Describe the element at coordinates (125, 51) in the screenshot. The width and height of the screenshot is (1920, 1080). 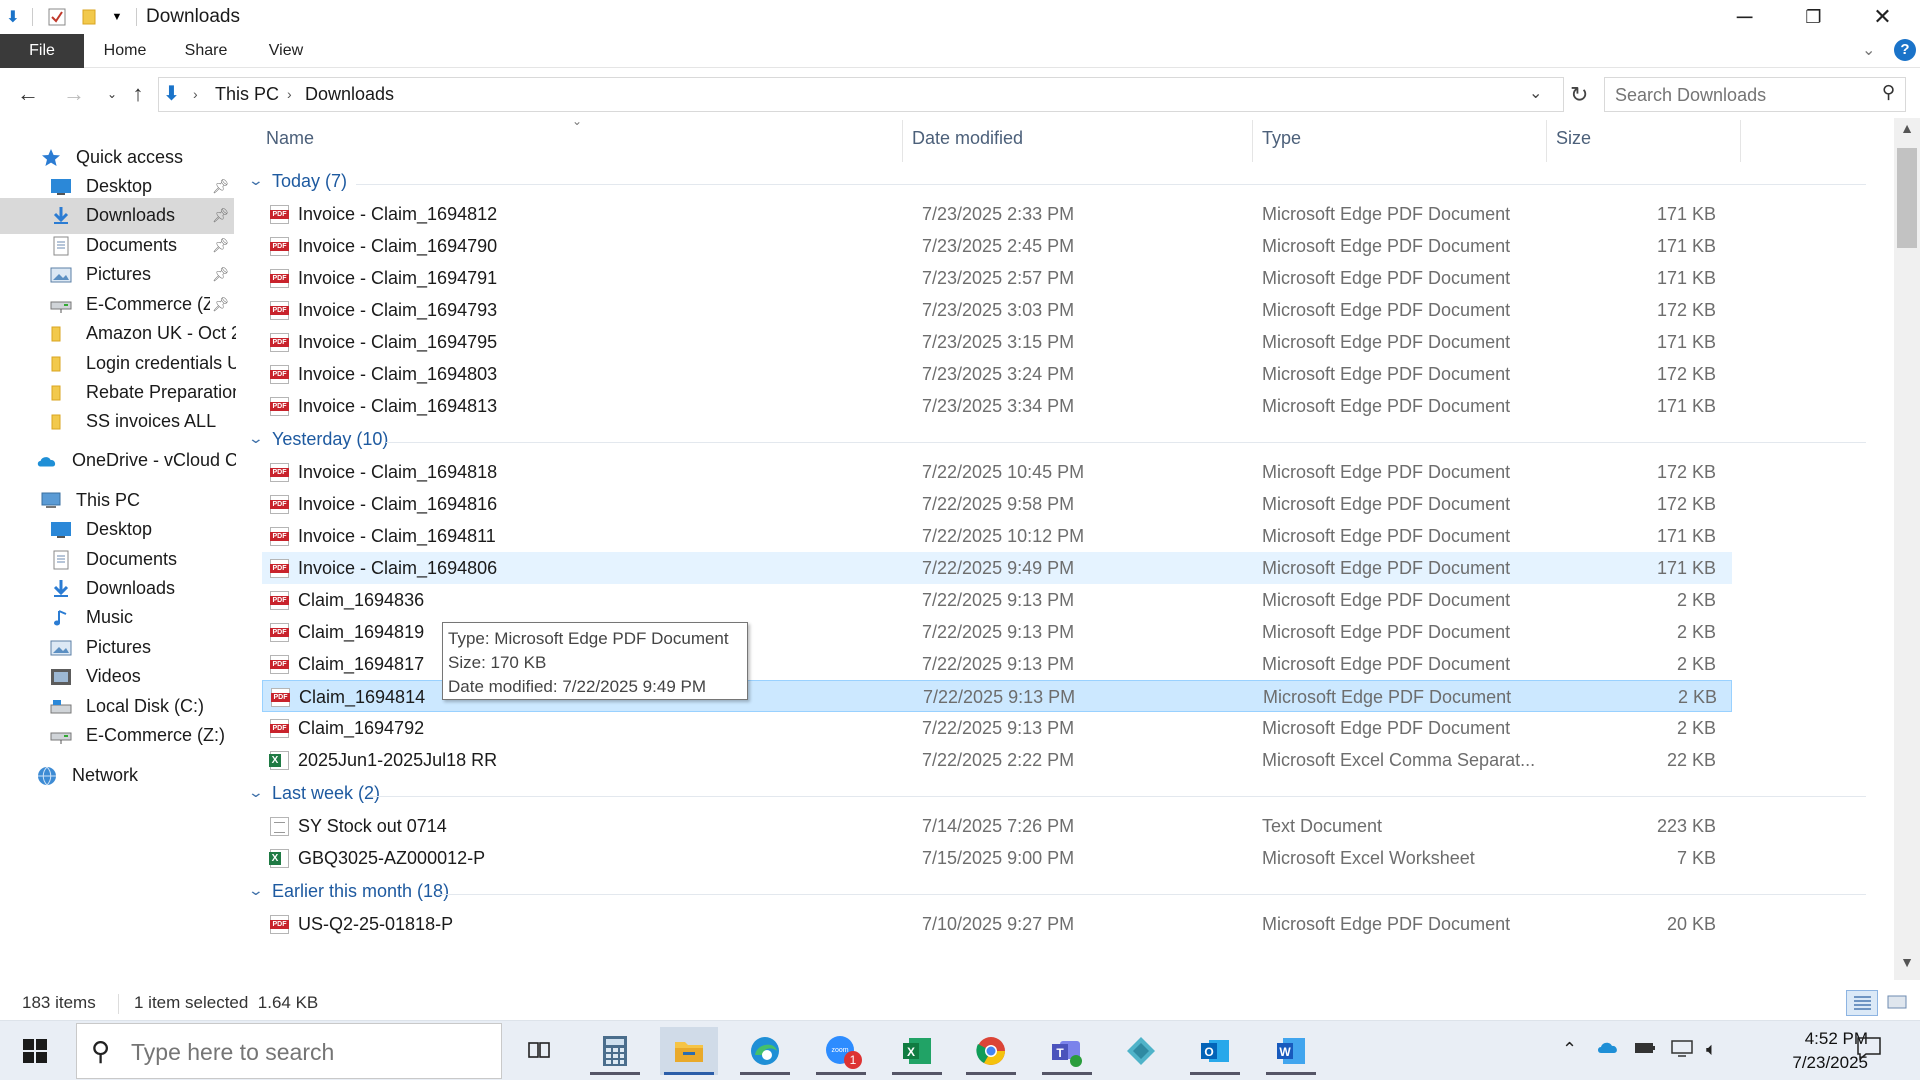
I see `tab-home: Home` at that location.